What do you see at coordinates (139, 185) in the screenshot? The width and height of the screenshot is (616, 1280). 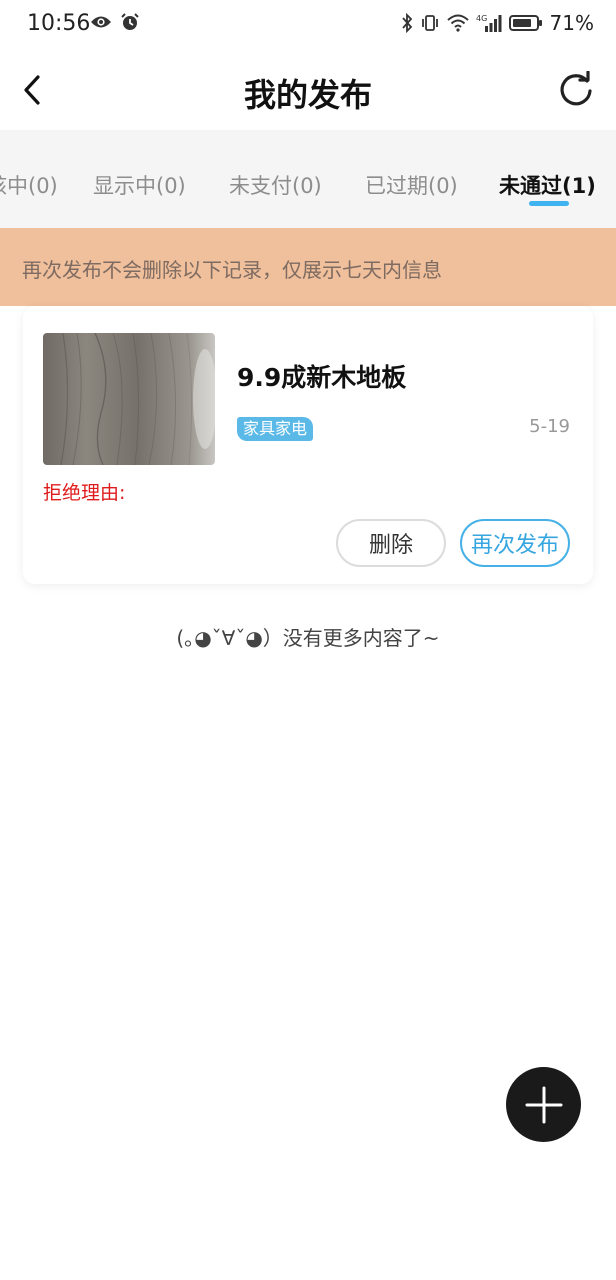 I see `tab-showing: 显示中(0)` at bounding box center [139, 185].